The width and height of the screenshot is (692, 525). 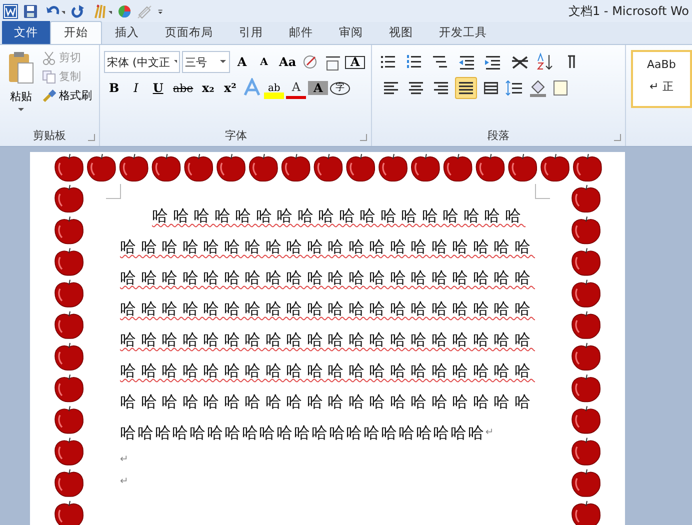 I want to click on window-title: 文档1 - Microsoft Wo, so click(x=628, y=11).